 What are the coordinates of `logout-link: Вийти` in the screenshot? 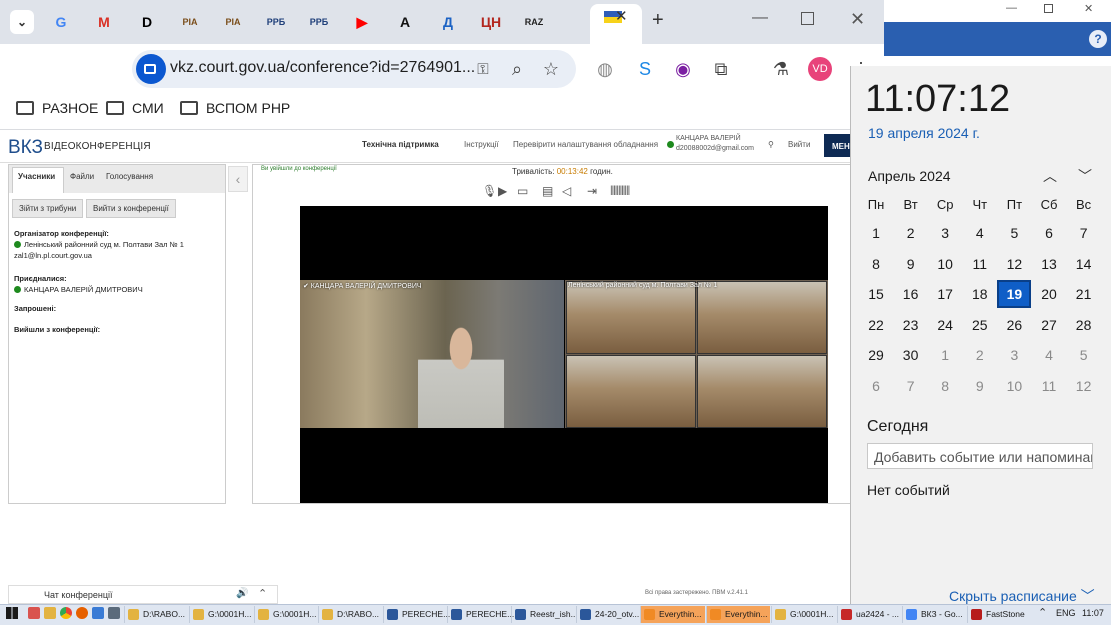 It's located at (799, 144).